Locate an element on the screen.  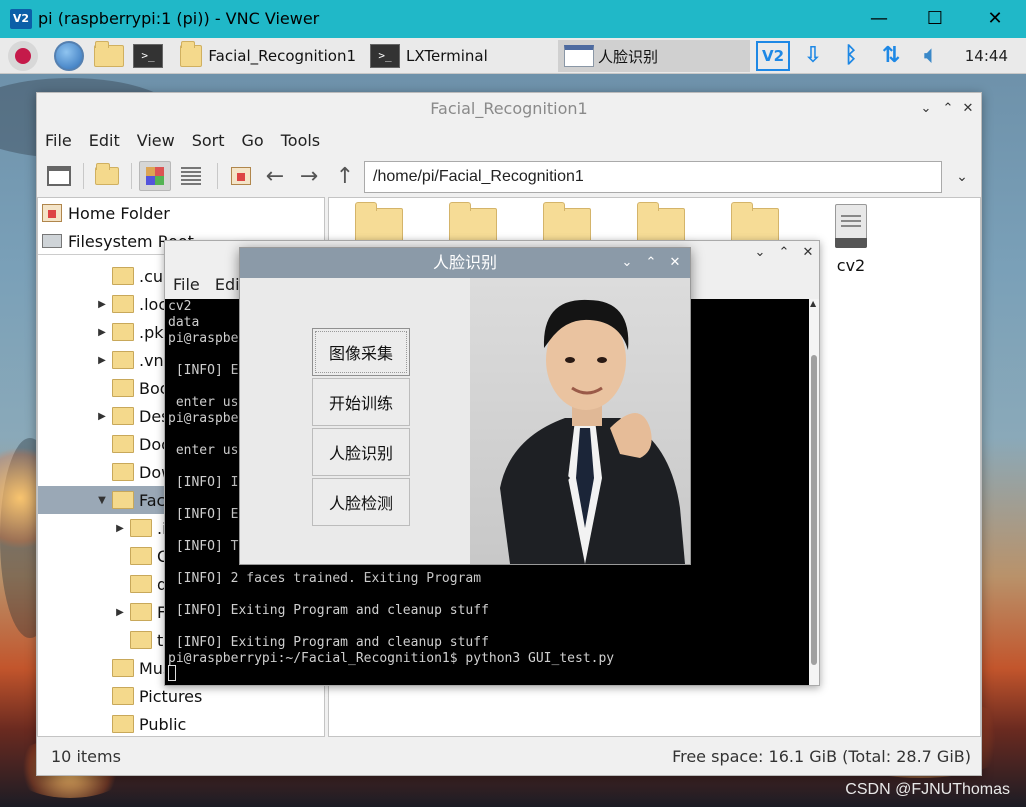
scroll-up-icon: ▲ is located at coordinates (813, 303).